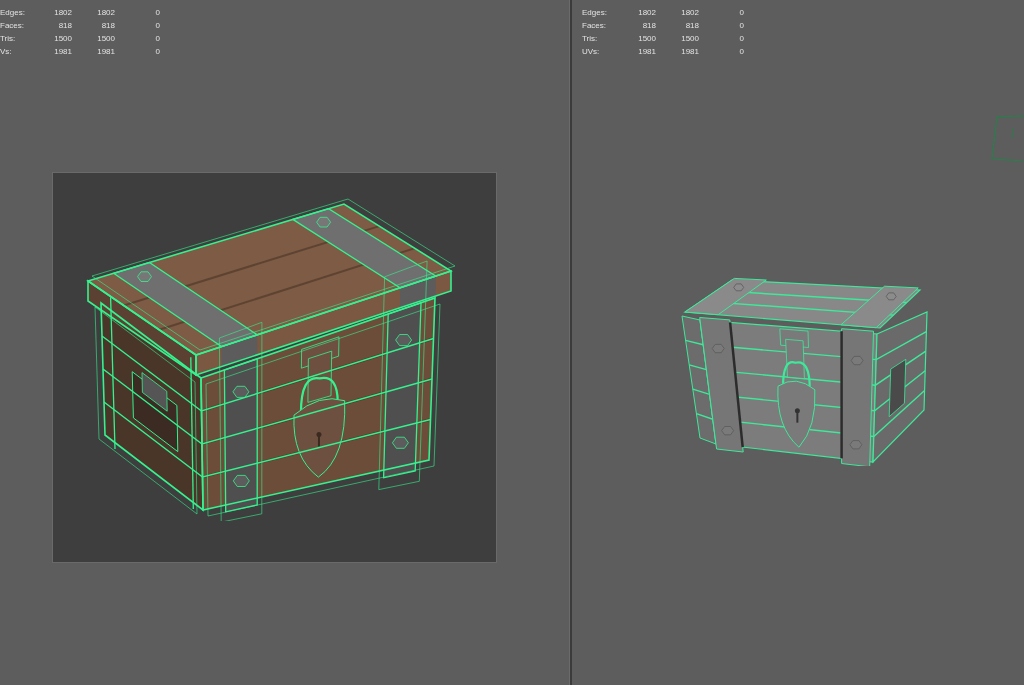 The width and height of the screenshot is (1024, 685). I want to click on wireframe-outline-drawing, so click(1007, 138).